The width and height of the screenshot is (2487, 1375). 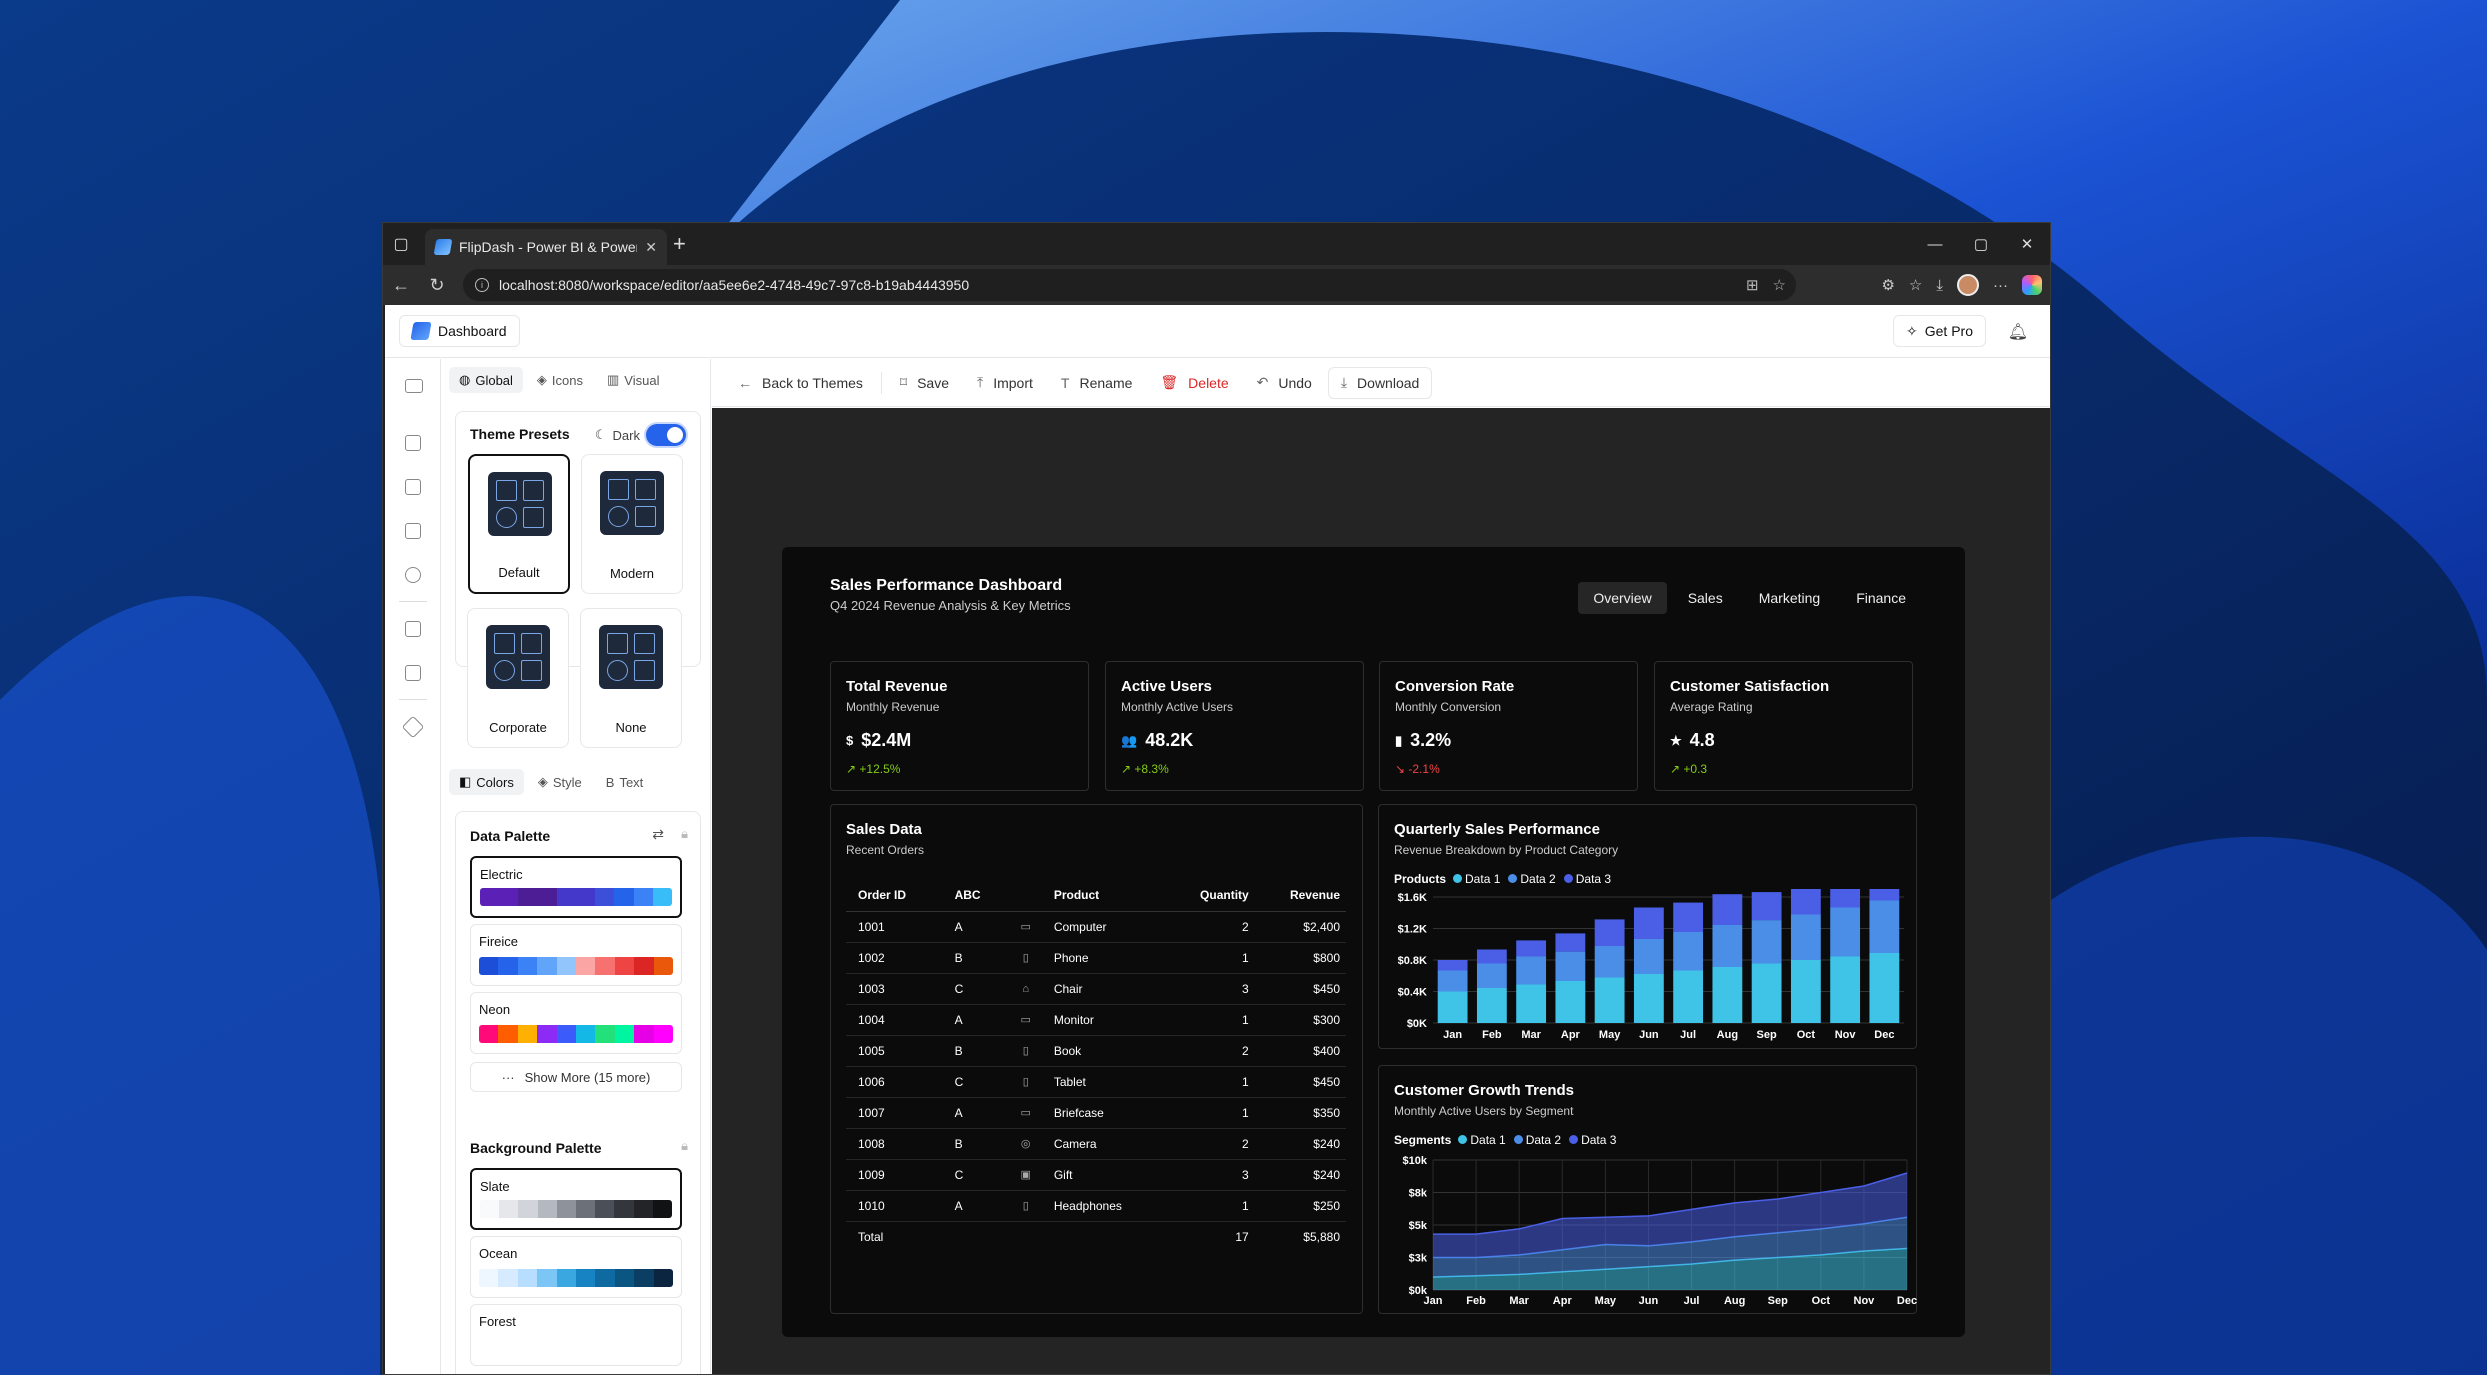 What do you see at coordinates (413, 531) in the screenshot?
I see `image-icon` at bounding box center [413, 531].